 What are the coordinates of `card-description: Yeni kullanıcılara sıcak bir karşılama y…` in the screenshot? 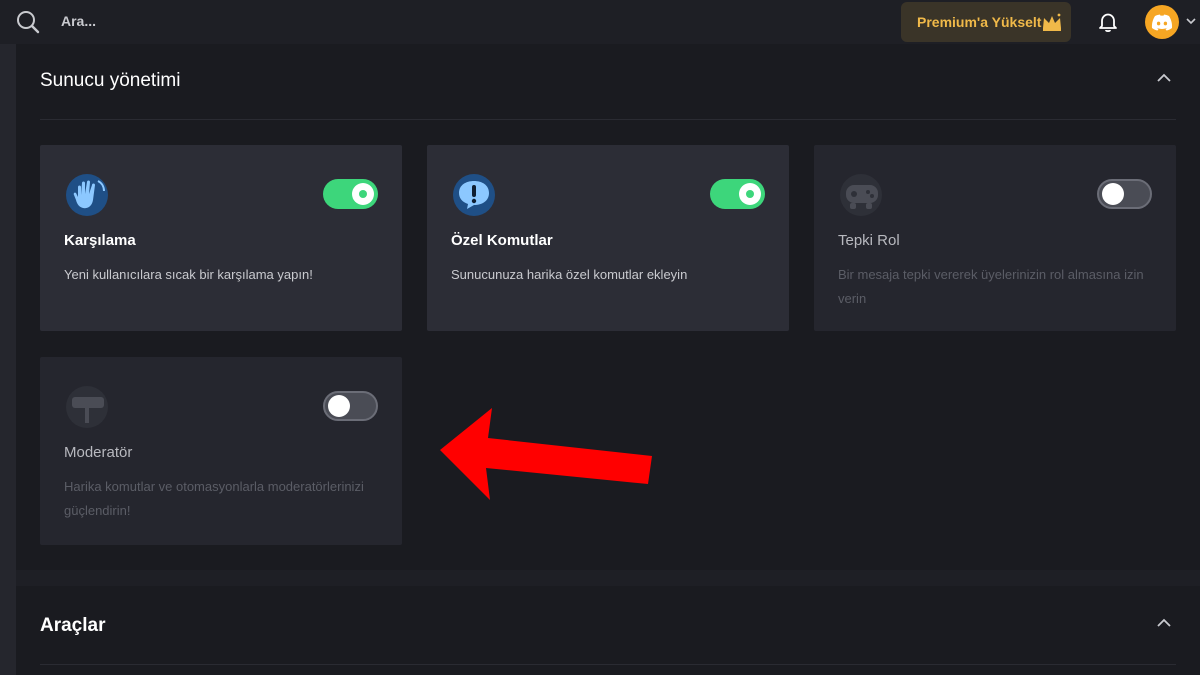 It's located at (188, 274).